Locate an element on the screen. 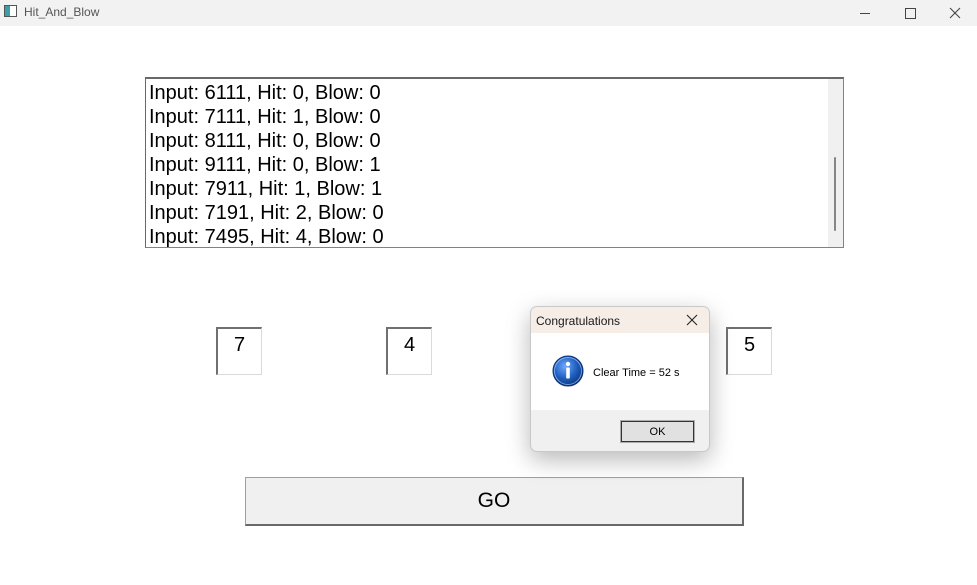  go-button: GO is located at coordinates (494, 501).